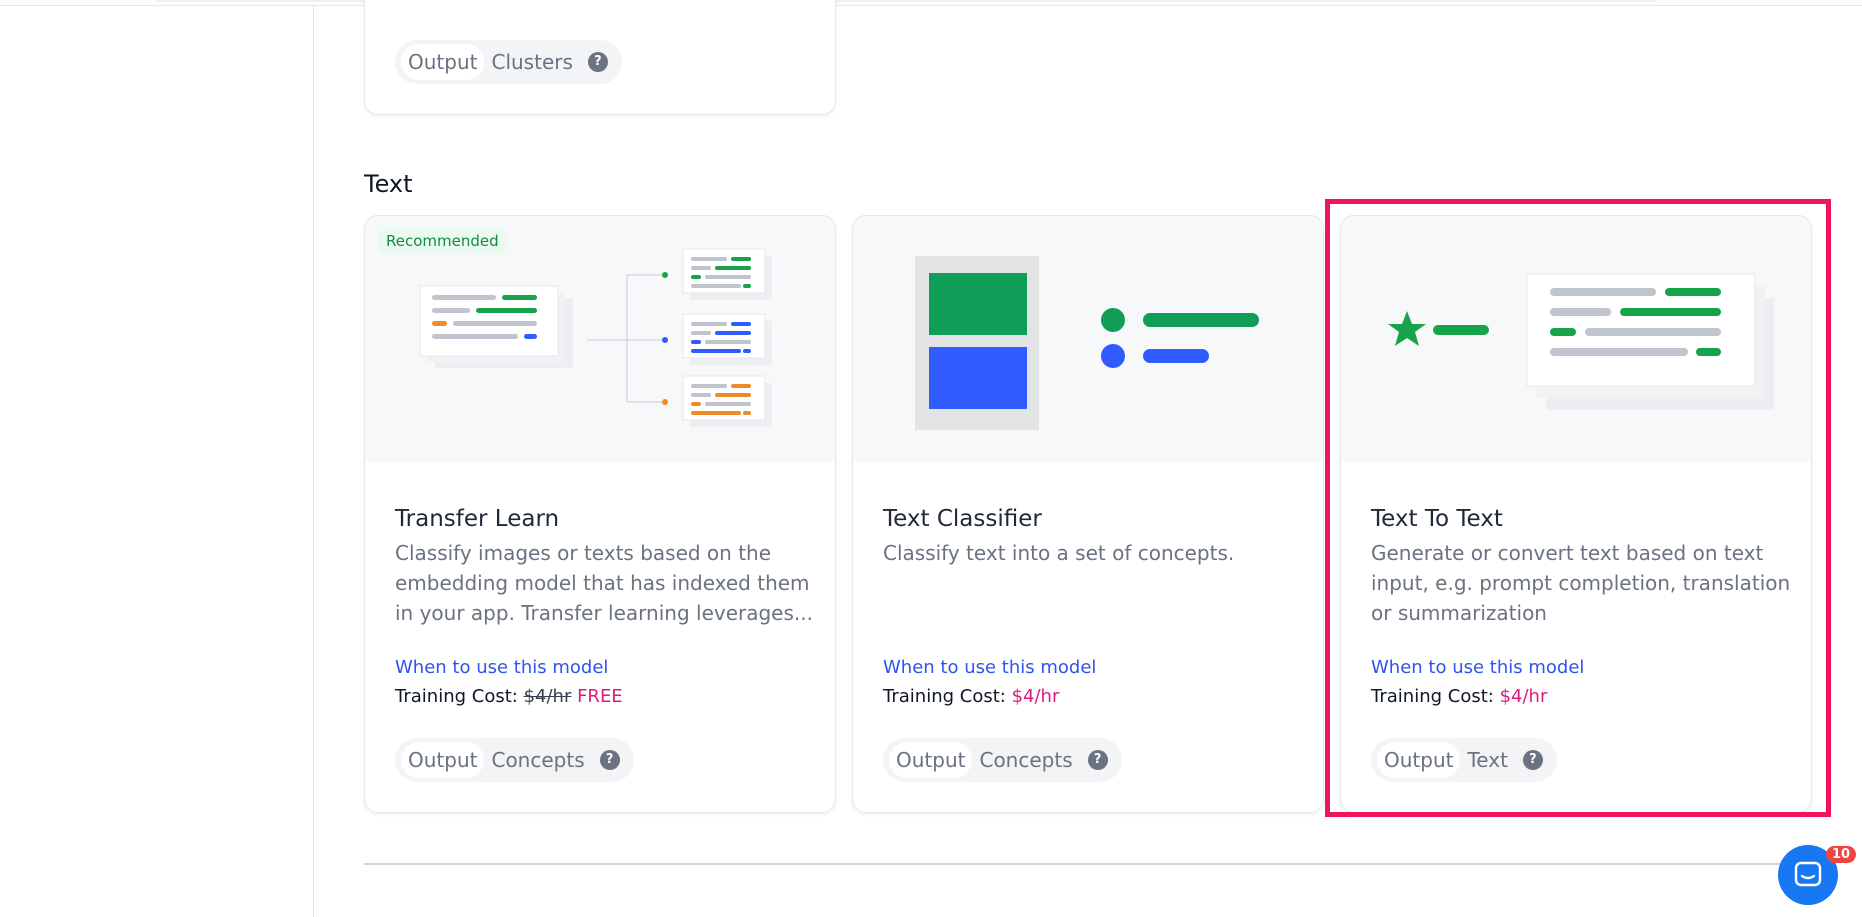 The image size is (1862, 917). What do you see at coordinates (388, 184) in the screenshot?
I see `section-title: Text` at bounding box center [388, 184].